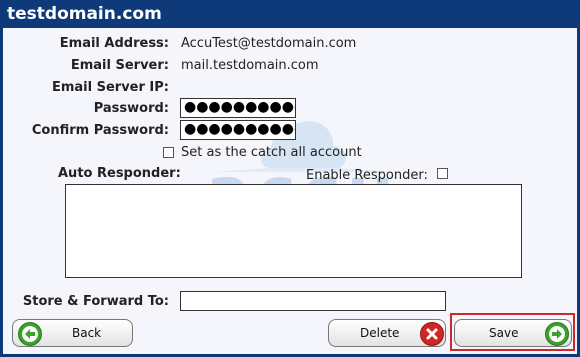 This screenshot has height=357, width=580. I want to click on enable-responder-label: Enable Responder:, so click(367, 175).